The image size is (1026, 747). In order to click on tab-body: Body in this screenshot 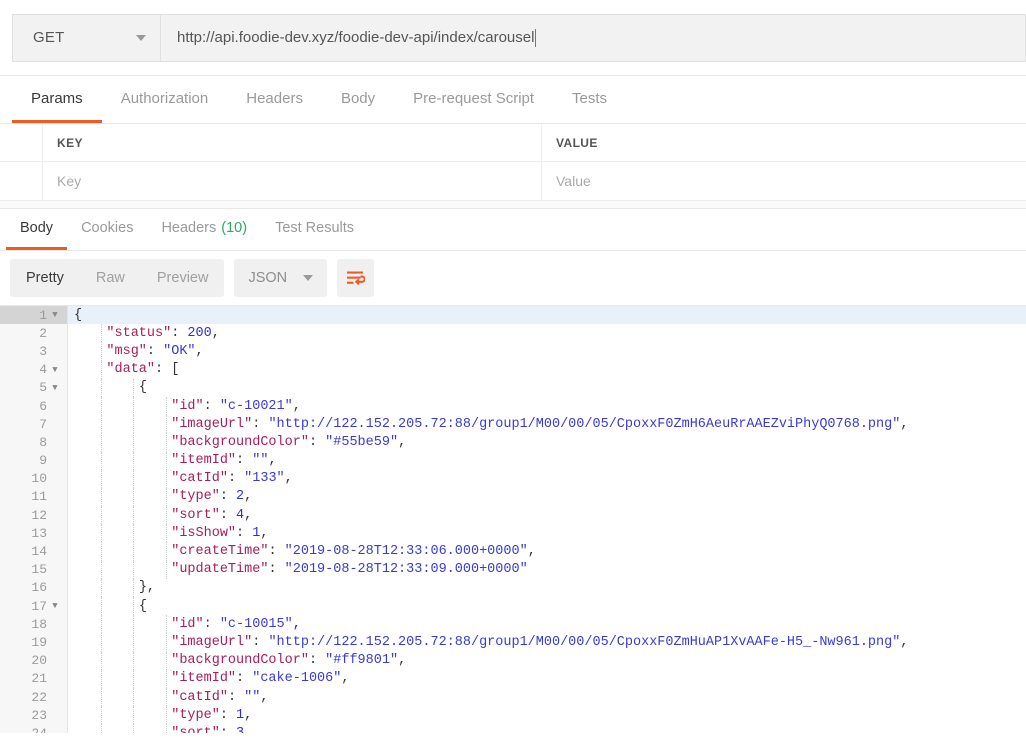, I will do `click(358, 99)`.